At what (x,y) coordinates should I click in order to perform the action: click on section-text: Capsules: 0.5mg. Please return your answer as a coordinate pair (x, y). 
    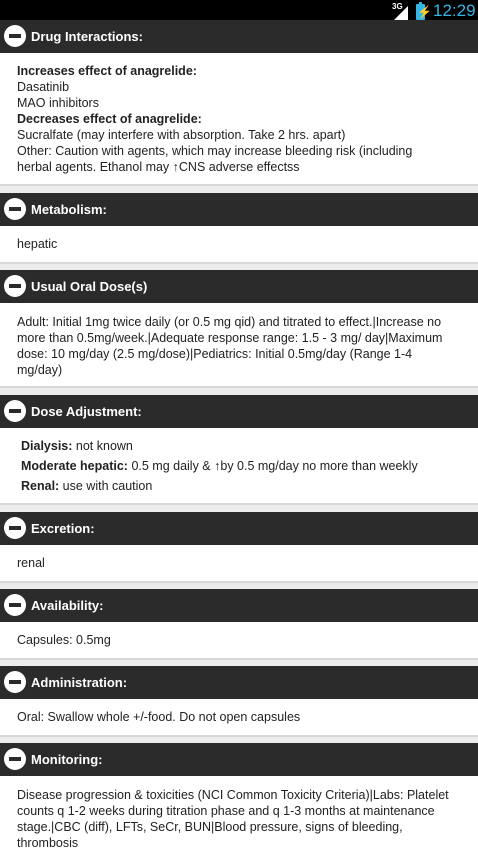
    Looking at the image, I should click on (64, 640).